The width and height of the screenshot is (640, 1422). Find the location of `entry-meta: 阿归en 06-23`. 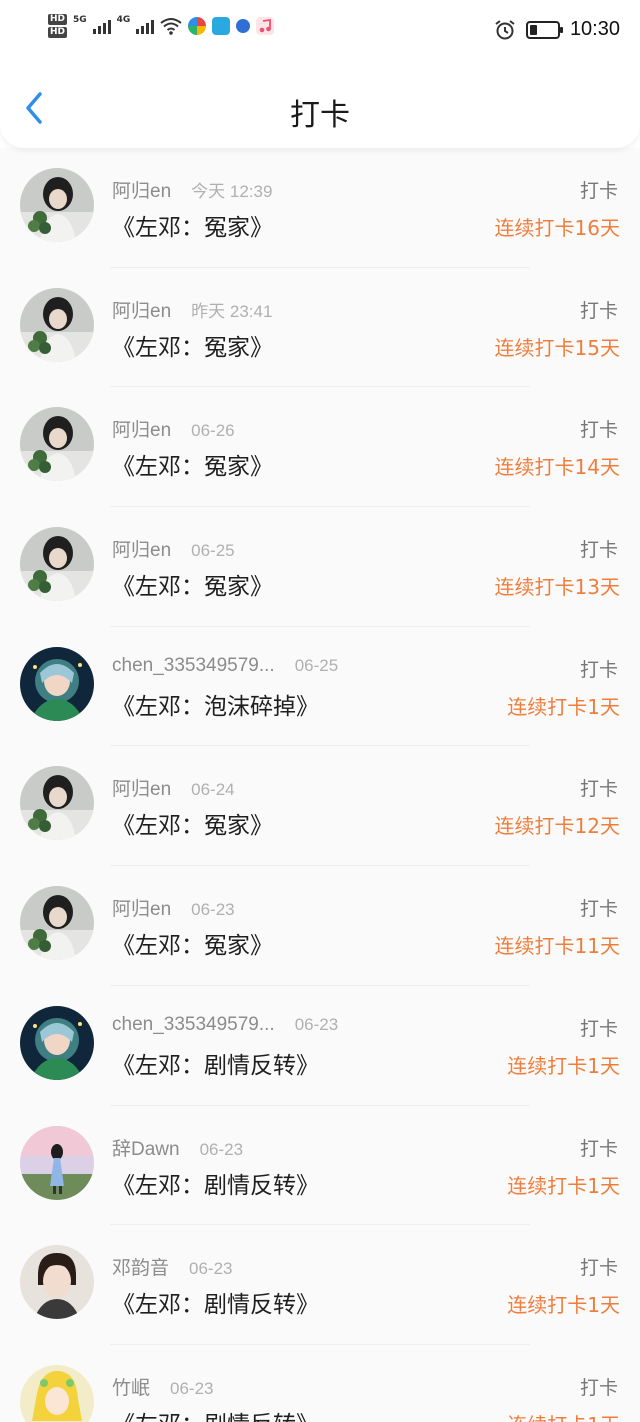

entry-meta: 阿归en 06-23 is located at coordinates (173, 907).